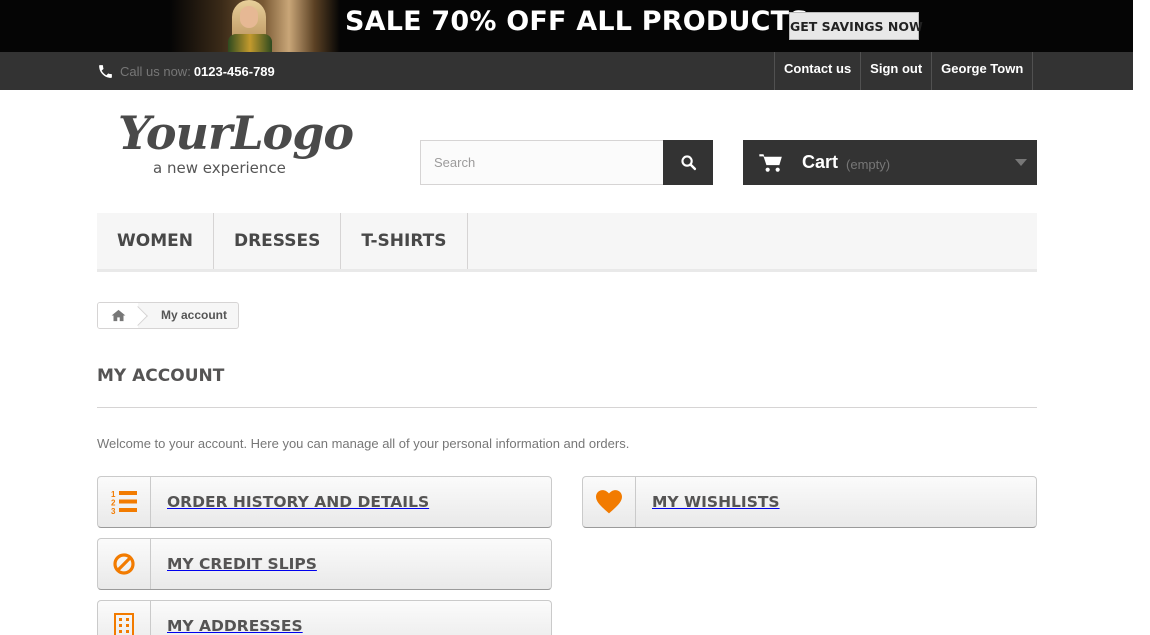 This screenshot has width=1150, height=635. Describe the element at coordinates (820, 162) in the screenshot. I see `cart-label: Cart` at that location.